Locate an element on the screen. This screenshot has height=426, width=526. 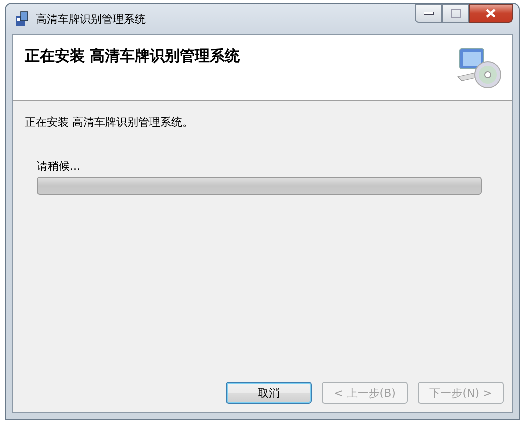
dialog-button: 取消 is located at coordinates (269, 393).